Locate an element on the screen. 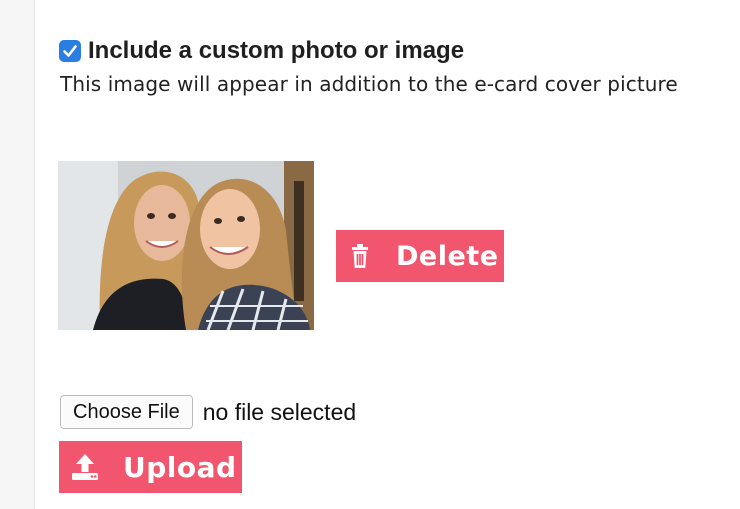 This screenshot has width=740, height=509. include-image-option: Include a custom photo or image is located at coordinates (261, 51).